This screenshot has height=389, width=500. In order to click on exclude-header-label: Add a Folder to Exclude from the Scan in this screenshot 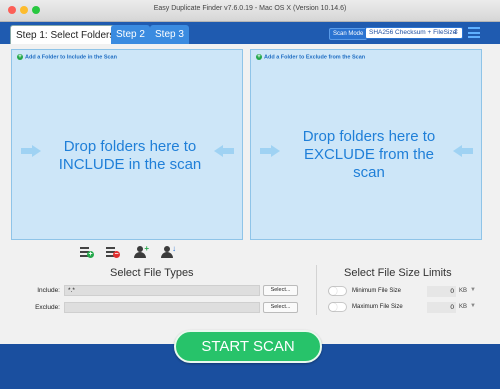, I will do `click(315, 57)`.